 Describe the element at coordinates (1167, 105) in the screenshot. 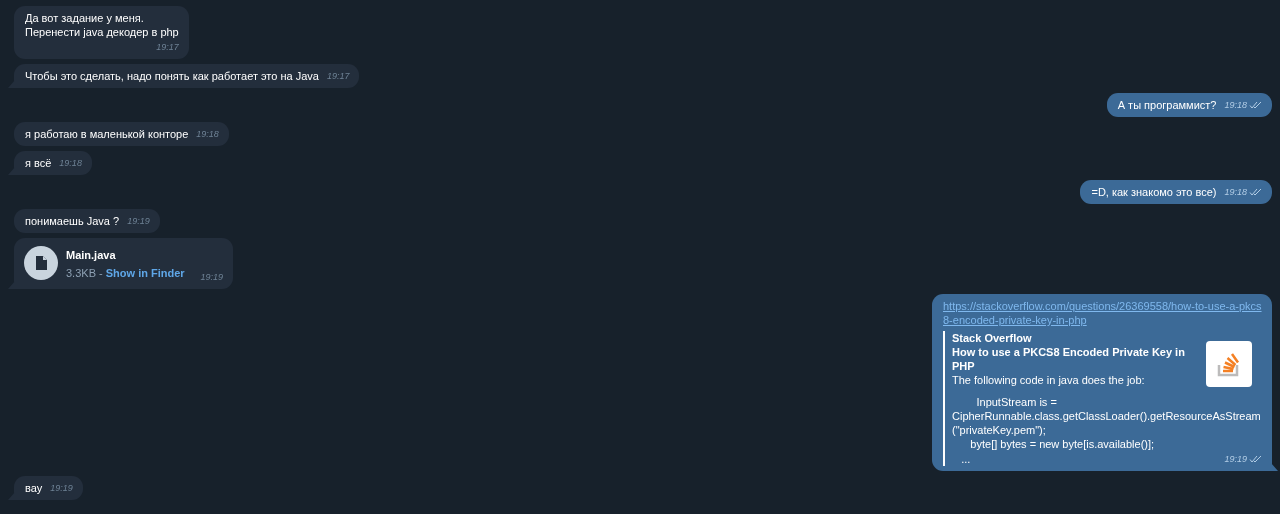

I see `message-text: А ты программист?` at that location.